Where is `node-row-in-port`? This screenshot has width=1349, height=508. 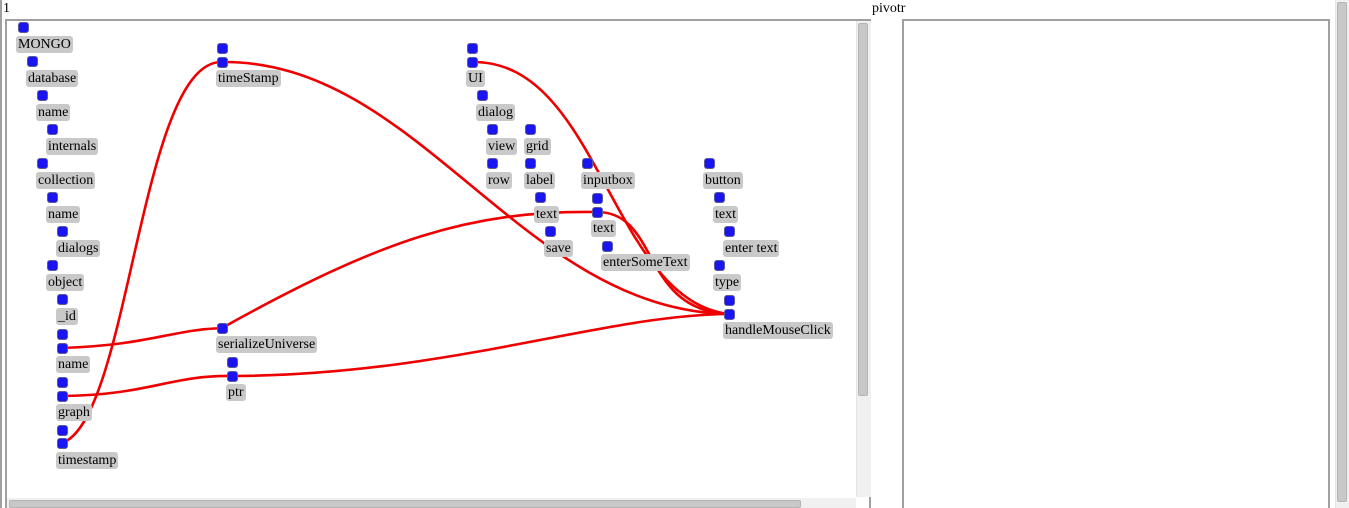
node-row-in-port is located at coordinates (492, 163).